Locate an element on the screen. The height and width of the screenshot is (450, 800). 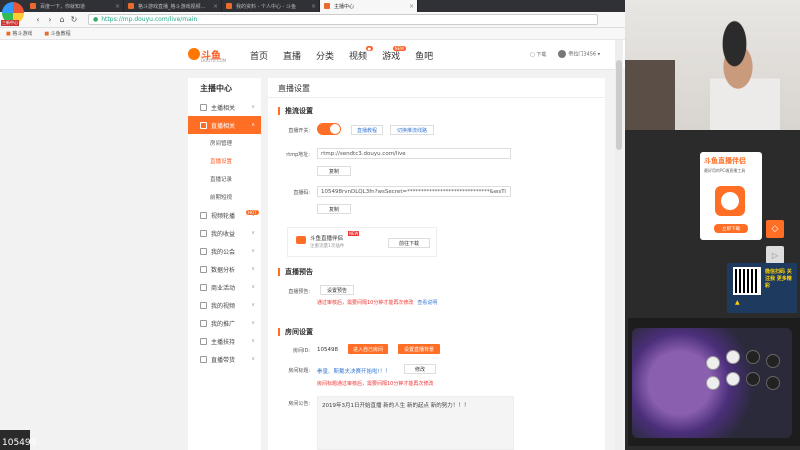
nav-home: 首页 is located at coordinates (259, 55).